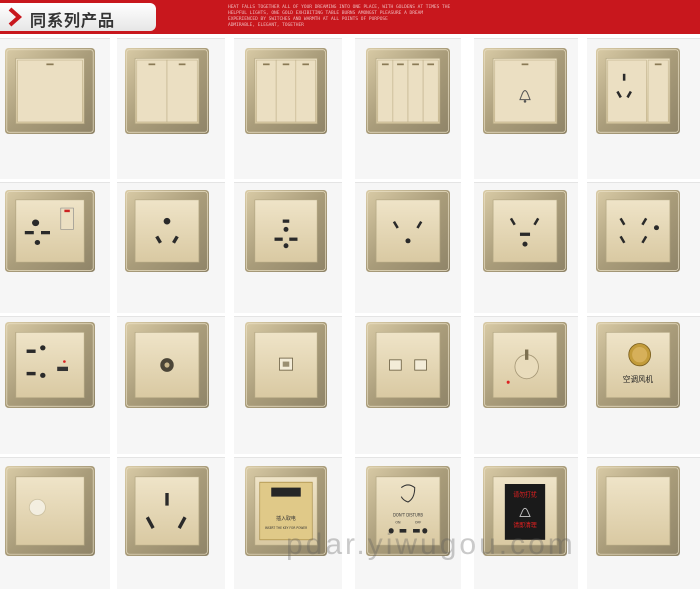 The width and height of the screenshot is (700, 589). What do you see at coordinates (73, 20) in the screenshot?
I see `section-title: 同系列产品` at bounding box center [73, 20].